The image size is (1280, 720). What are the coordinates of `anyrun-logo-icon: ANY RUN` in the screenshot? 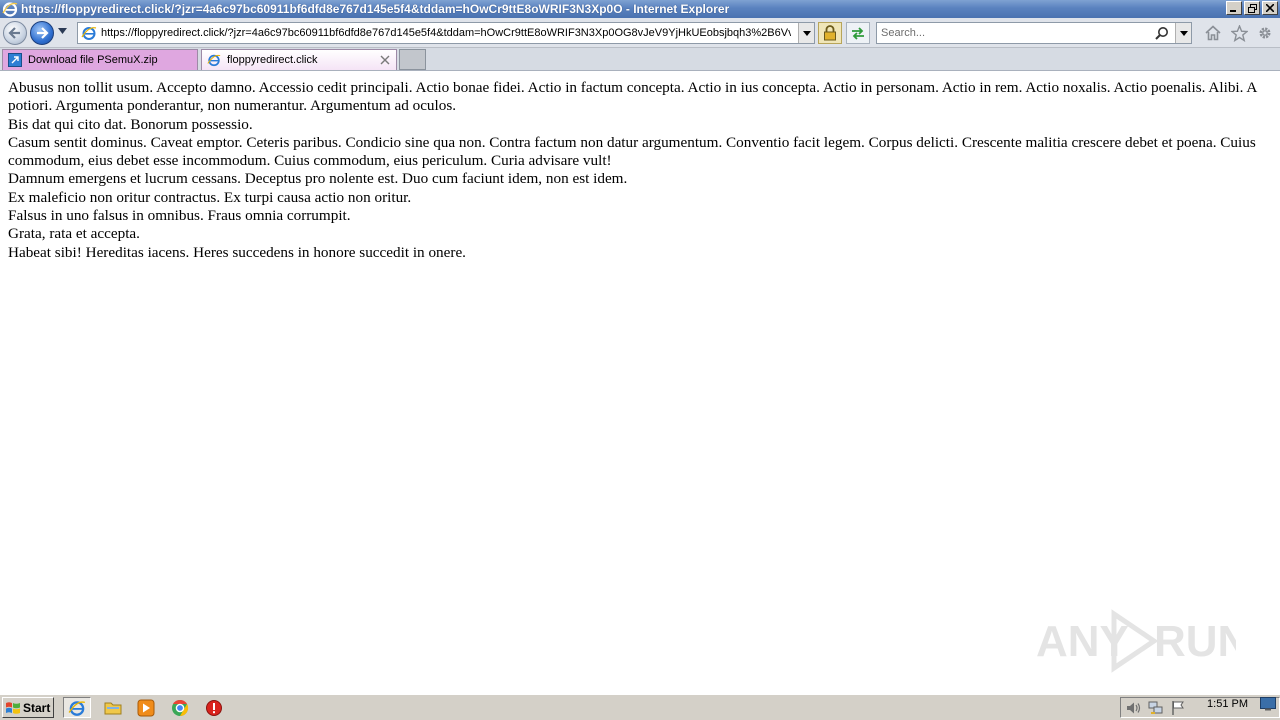 It's located at (1136, 641).